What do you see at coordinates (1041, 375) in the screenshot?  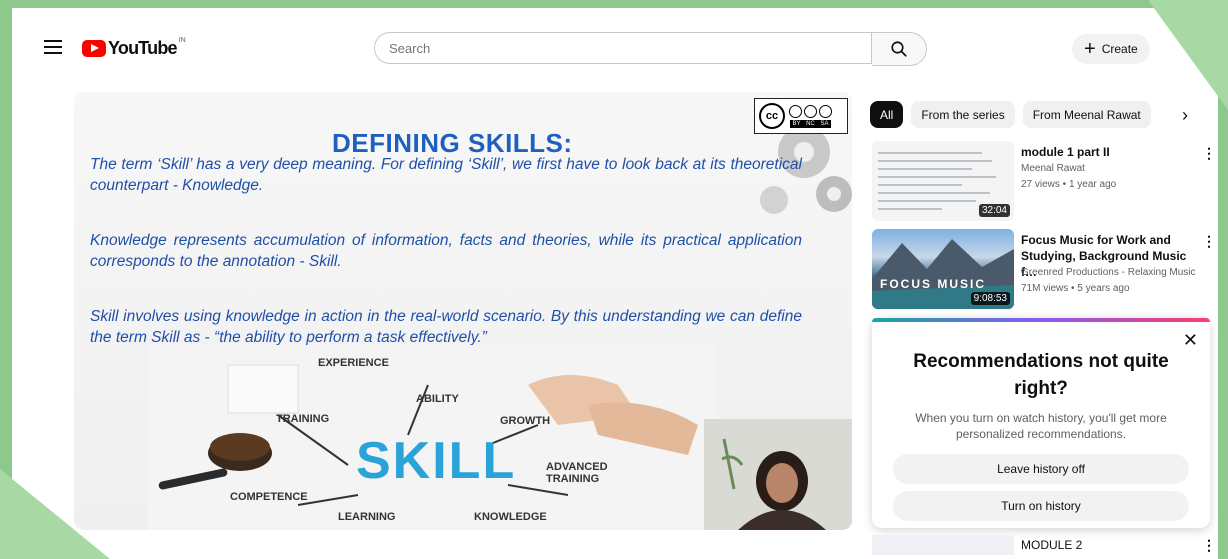 I see `dialog-title: Recommendations not quite right?` at bounding box center [1041, 375].